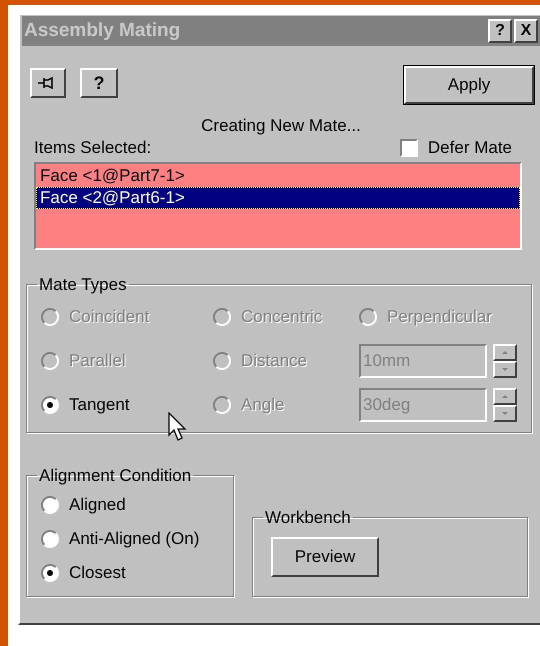 The width and height of the screenshot is (540, 646). I want to click on list-item: Face <2@Part6-1>, so click(278, 198).